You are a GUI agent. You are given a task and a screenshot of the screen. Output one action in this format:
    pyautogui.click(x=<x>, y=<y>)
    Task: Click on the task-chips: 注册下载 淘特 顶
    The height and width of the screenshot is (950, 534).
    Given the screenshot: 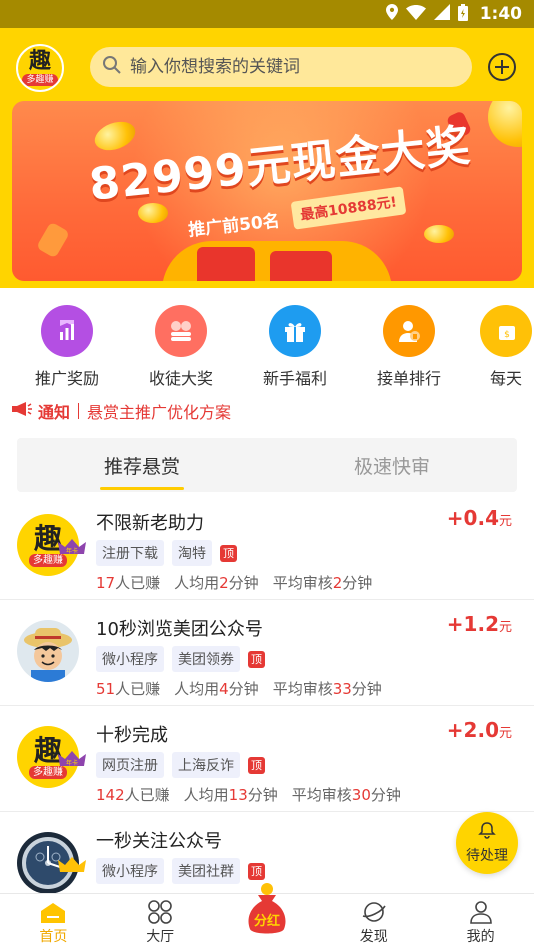 What is the action you would take?
    pyautogui.click(x=166, y=553)
    